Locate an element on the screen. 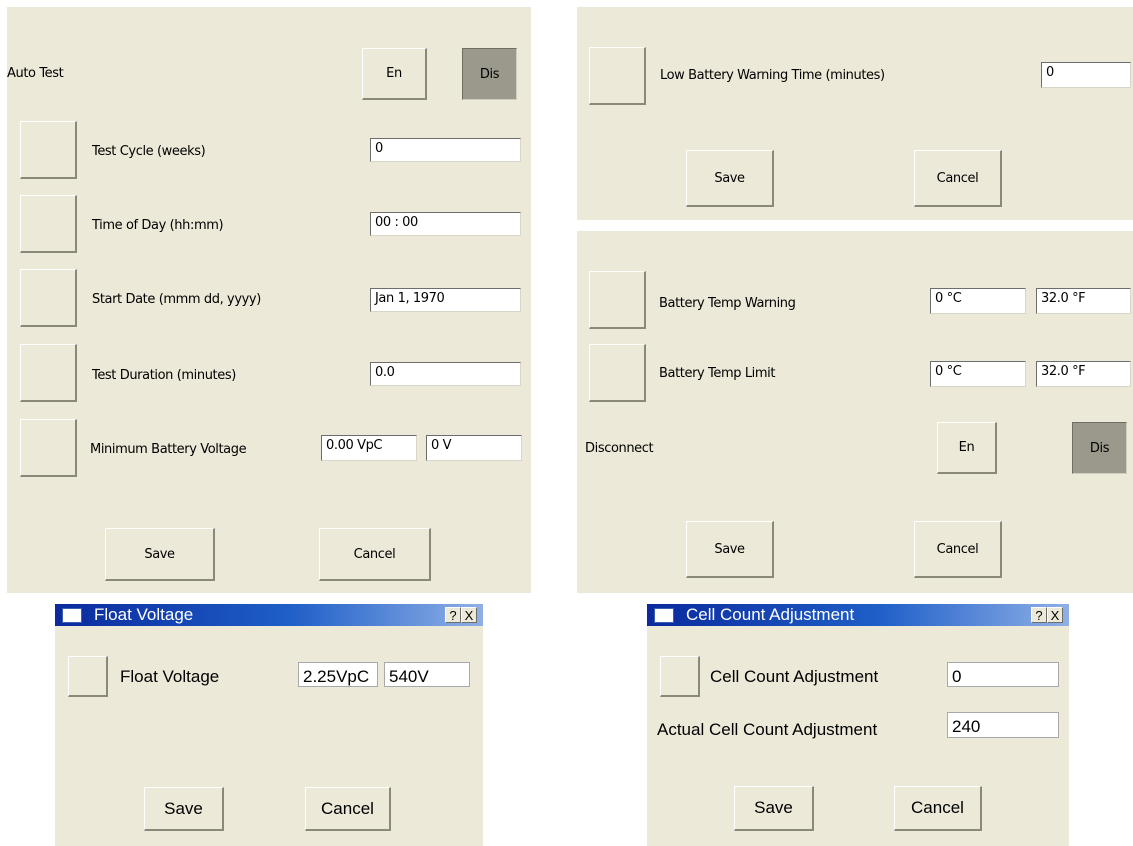 This screenshot has width=1133, height=846. auto-test-save-button: Save is located at coordinates (160, 554).